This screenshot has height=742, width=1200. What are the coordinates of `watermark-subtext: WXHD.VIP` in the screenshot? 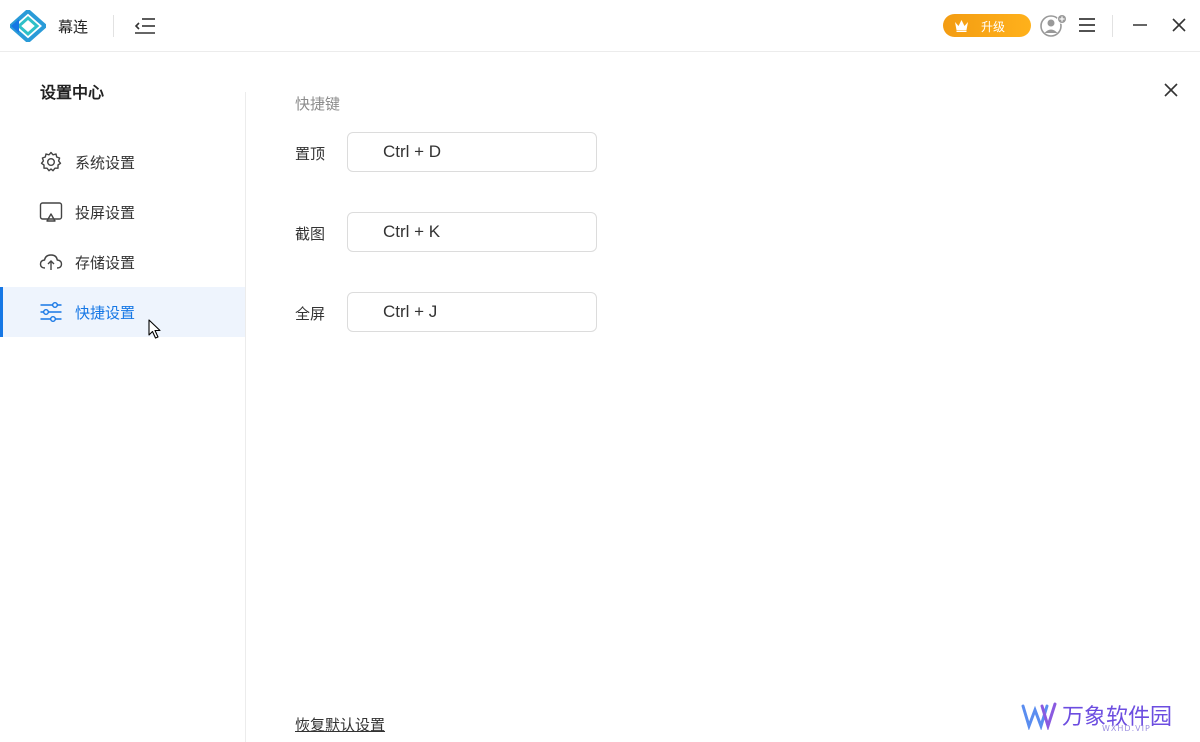 It's located at (1126, 728).